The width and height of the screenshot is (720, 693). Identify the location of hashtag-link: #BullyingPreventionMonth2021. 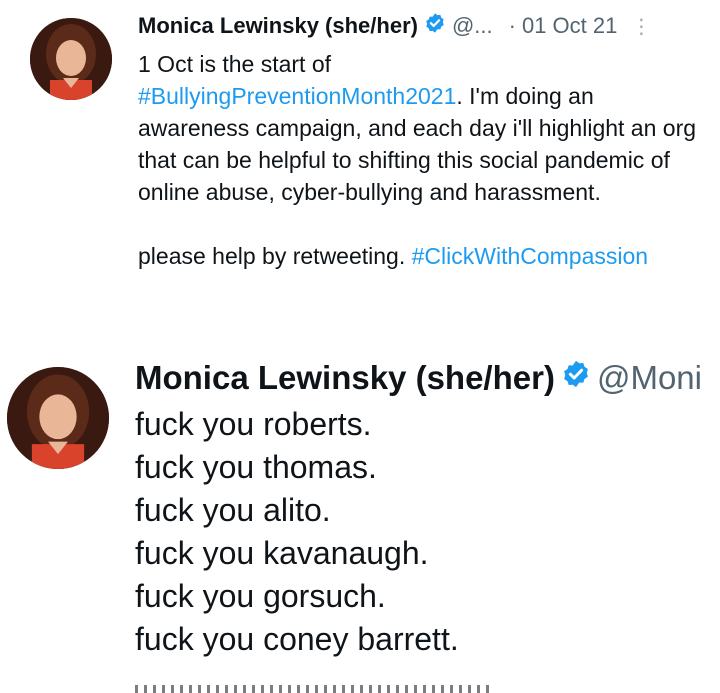
(297, 96).